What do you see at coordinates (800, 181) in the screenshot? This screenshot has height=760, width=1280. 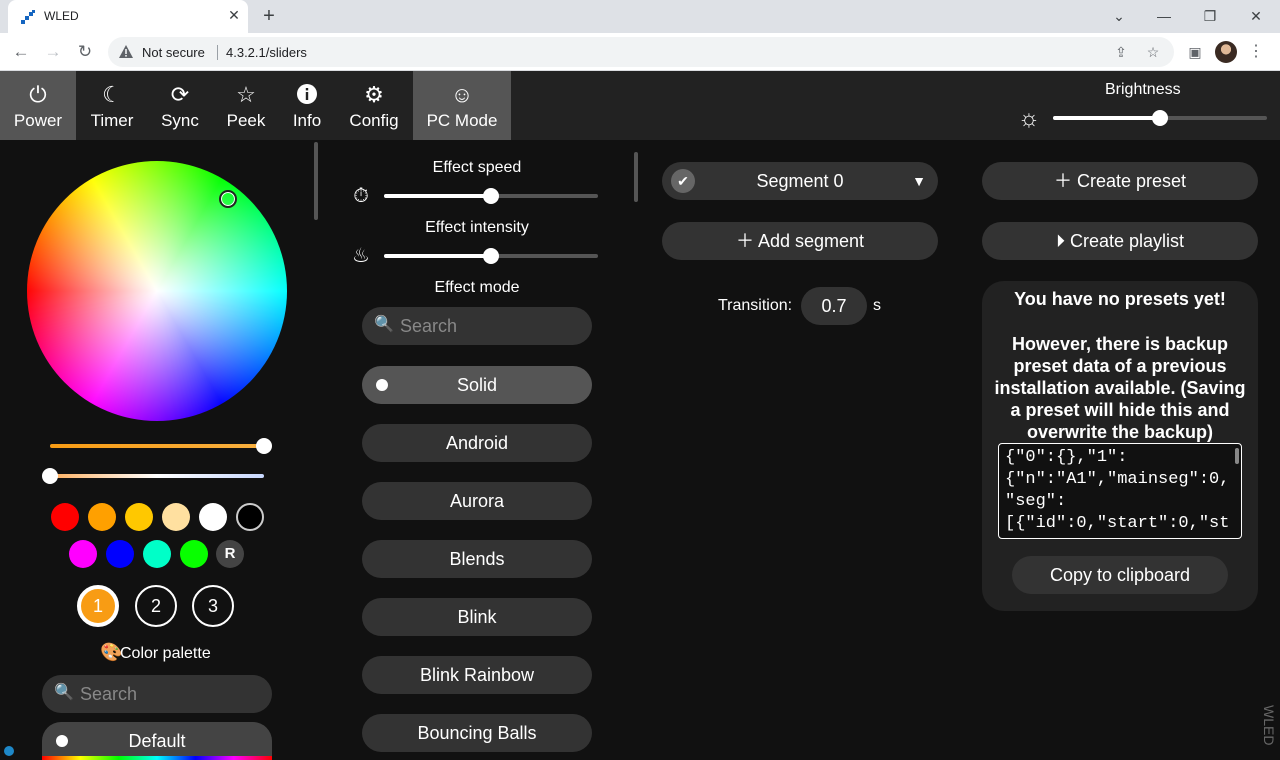 I see `segment-0-header: ✔ Segment 0 ▼` at bounding box center [800, 181].